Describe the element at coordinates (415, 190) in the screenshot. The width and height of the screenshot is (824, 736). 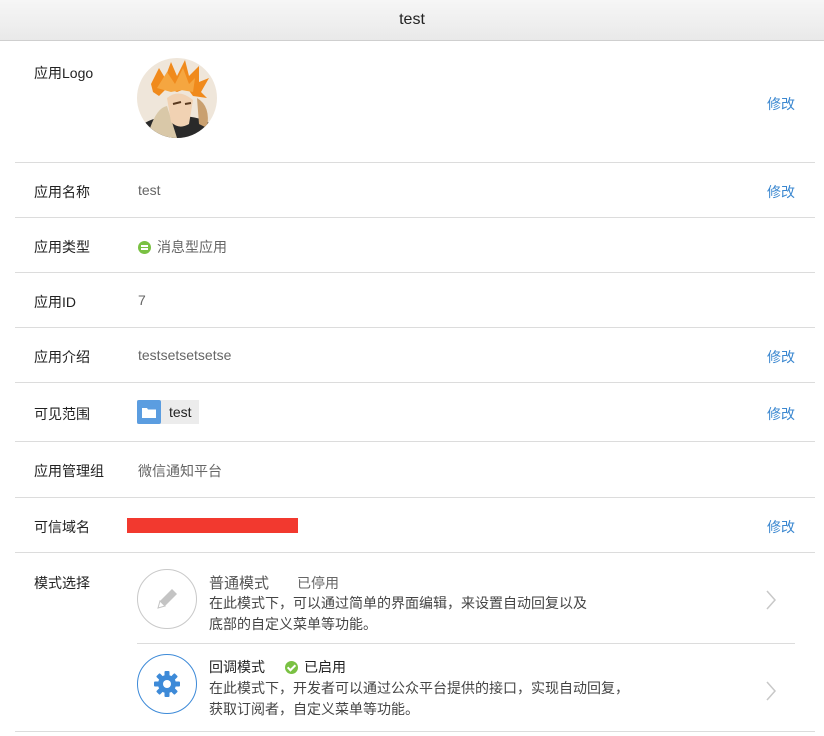
I see `row-app-name: 应用名称 test 修改` at that location.